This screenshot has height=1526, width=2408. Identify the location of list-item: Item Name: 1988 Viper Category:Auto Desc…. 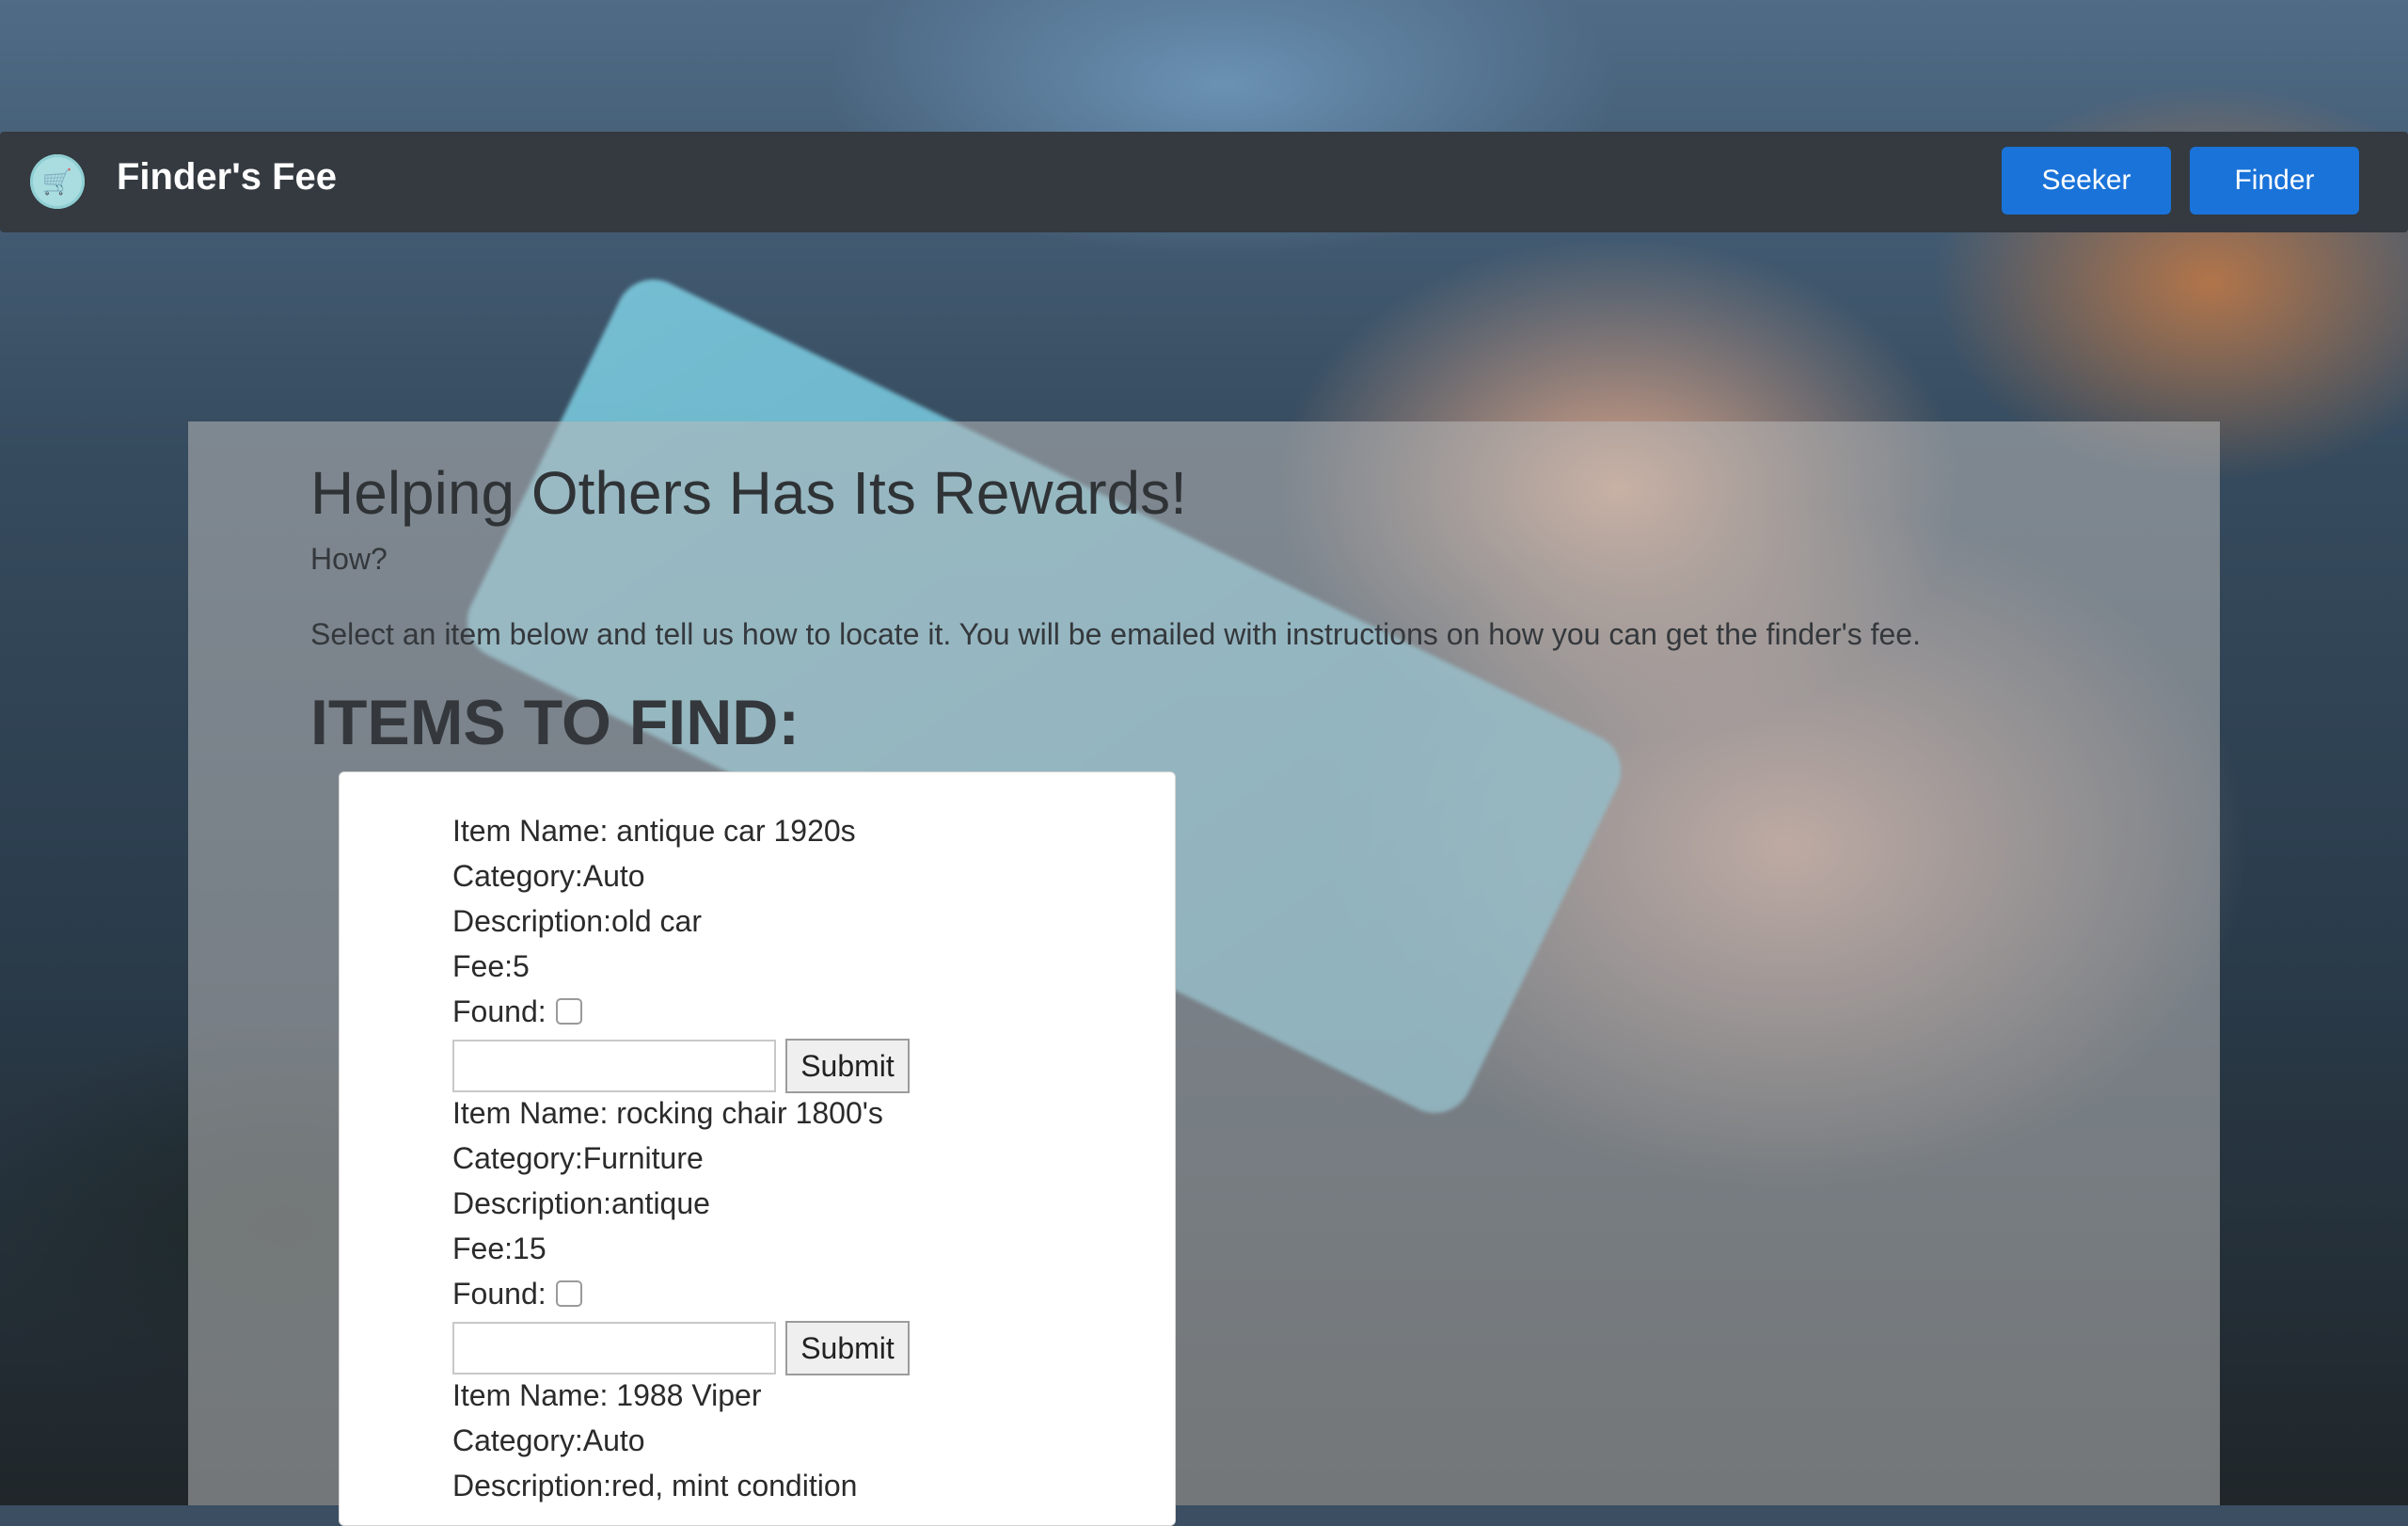
(782, 1440).